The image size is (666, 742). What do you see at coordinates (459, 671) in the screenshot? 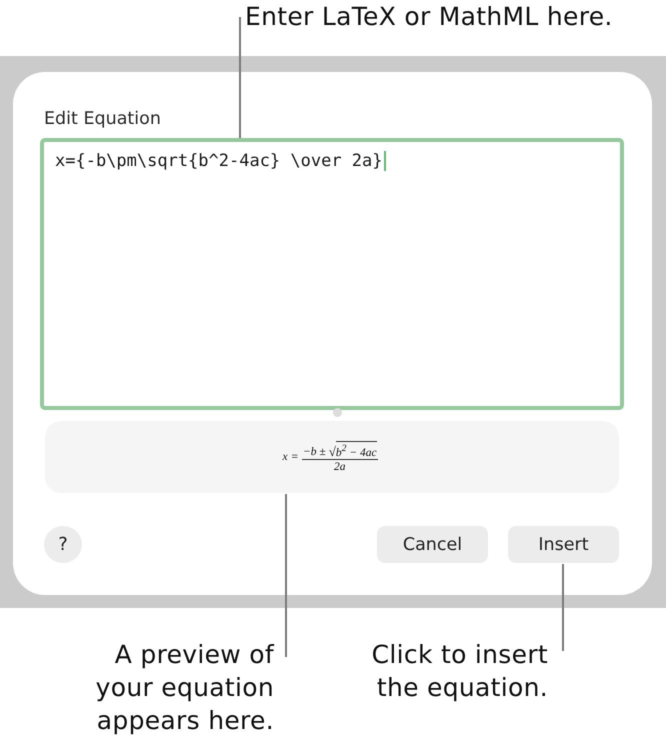
I see `callout-text: Click to insert the equation.` at bounding box center [459, 671].